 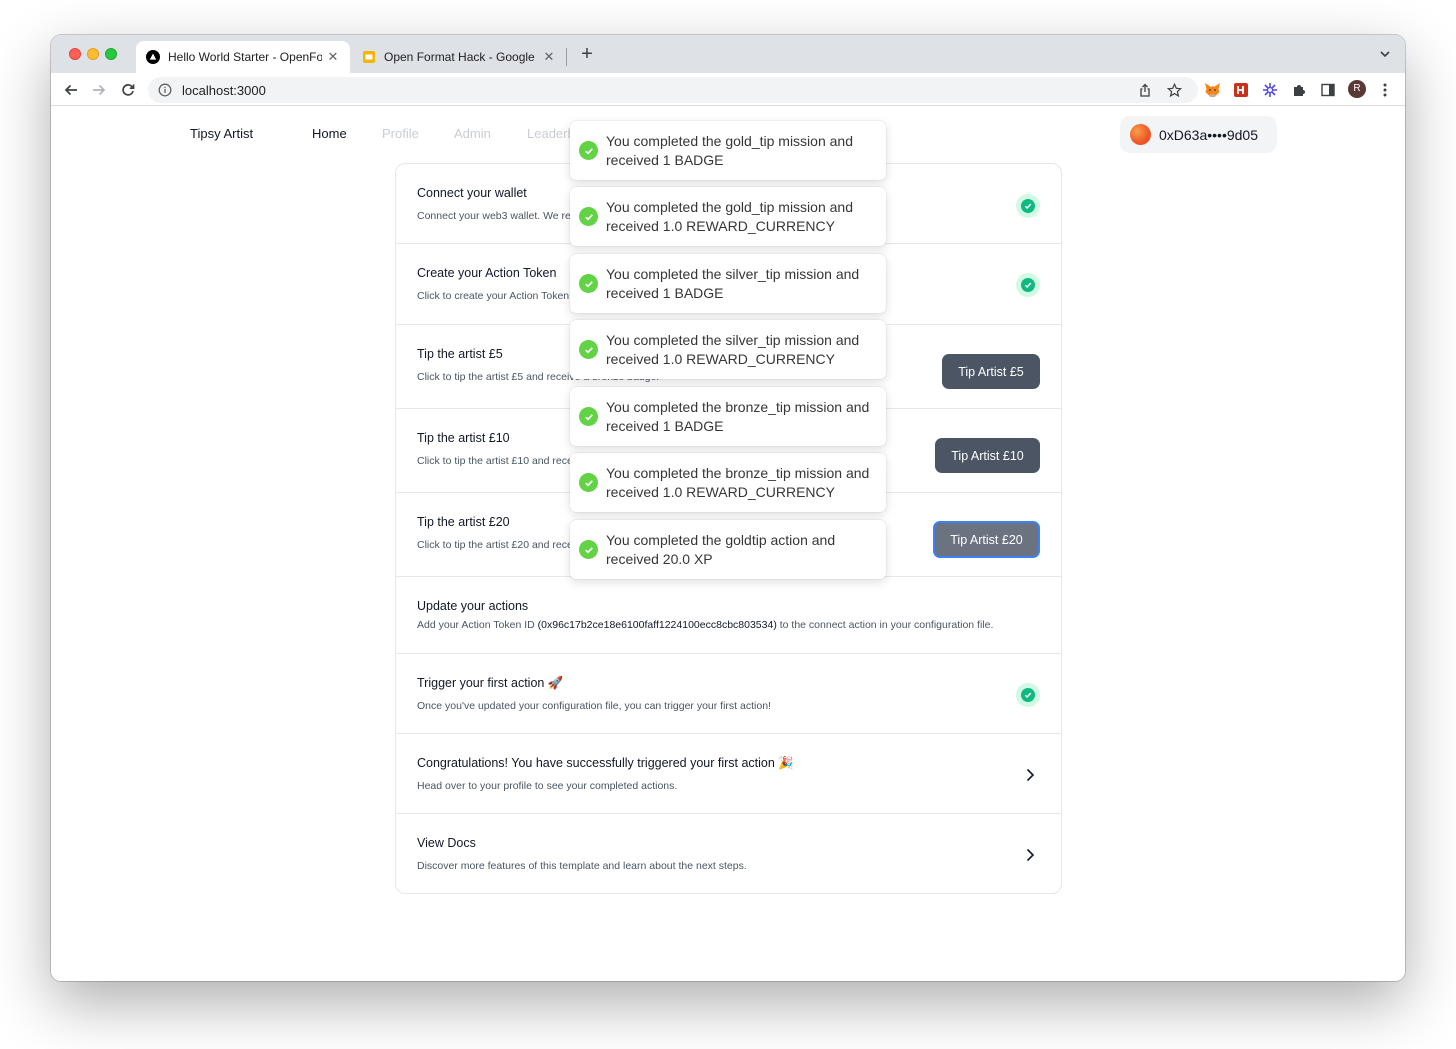 What do you see at coordinates (1357, 89) in the screenshot?
I see `profile-avatar: R` at bounding box center [1357, 89].